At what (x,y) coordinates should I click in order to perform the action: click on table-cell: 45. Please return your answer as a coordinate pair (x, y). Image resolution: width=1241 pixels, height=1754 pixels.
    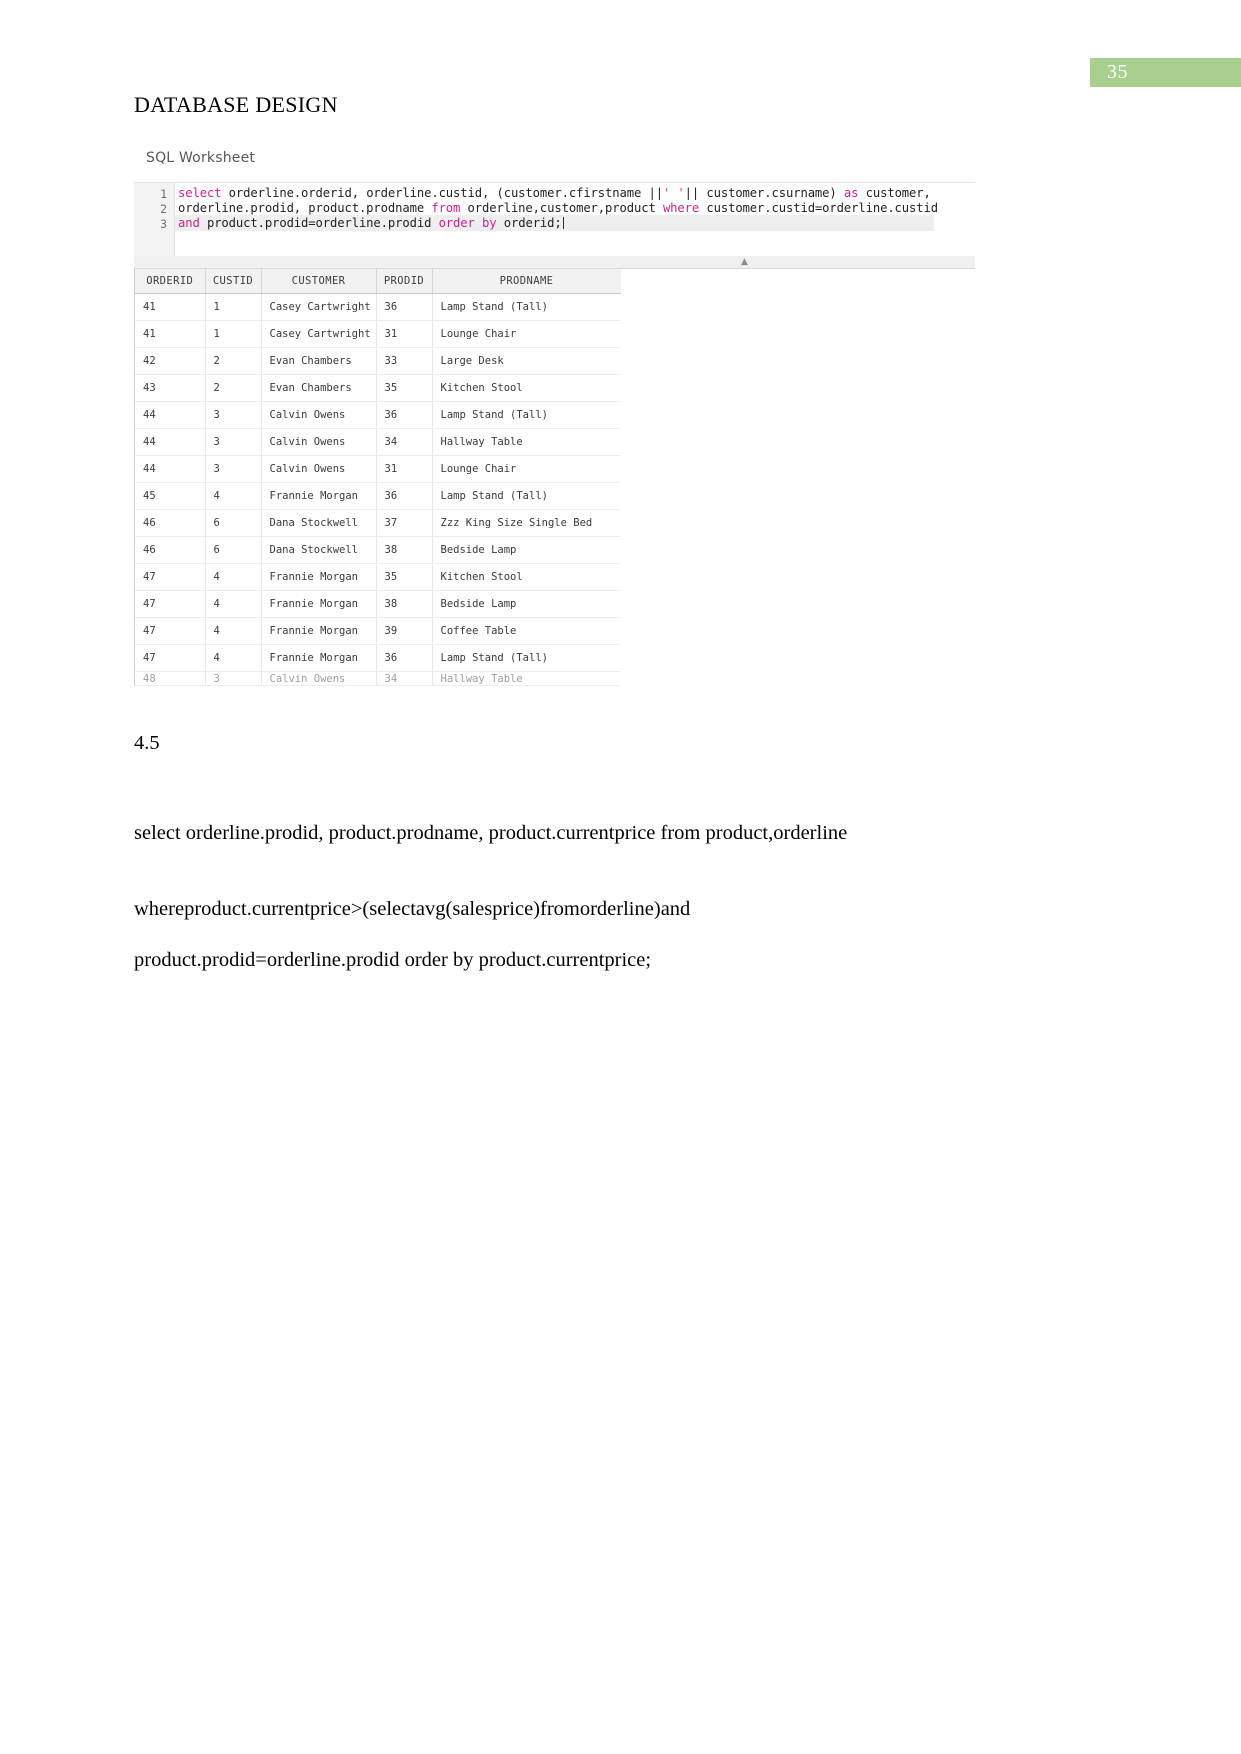
    Looking at the image, I should click on (170, 496).